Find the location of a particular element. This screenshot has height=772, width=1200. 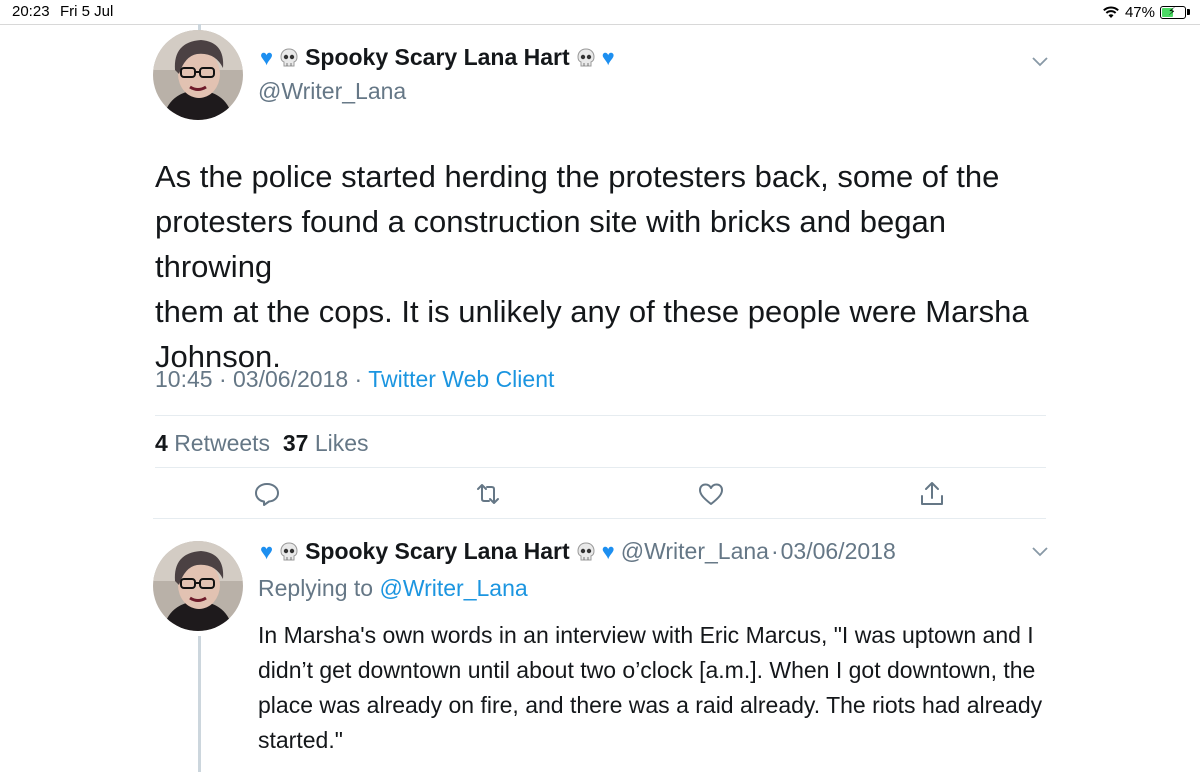

share-icon is located at coordinates (932, 494).